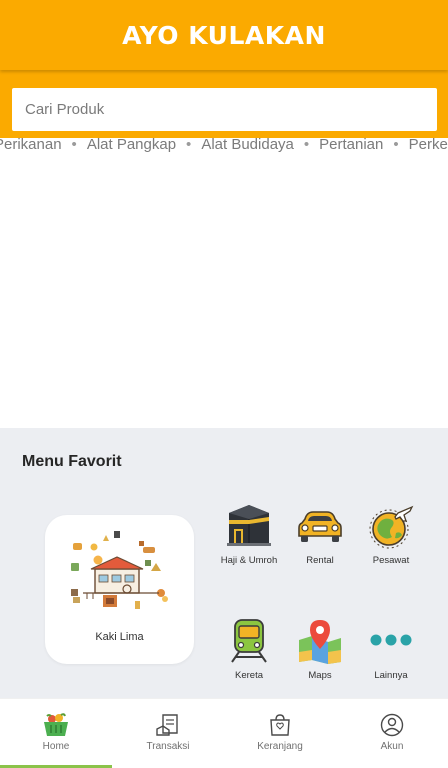  I want to click on user-icon, so click(392, 725).